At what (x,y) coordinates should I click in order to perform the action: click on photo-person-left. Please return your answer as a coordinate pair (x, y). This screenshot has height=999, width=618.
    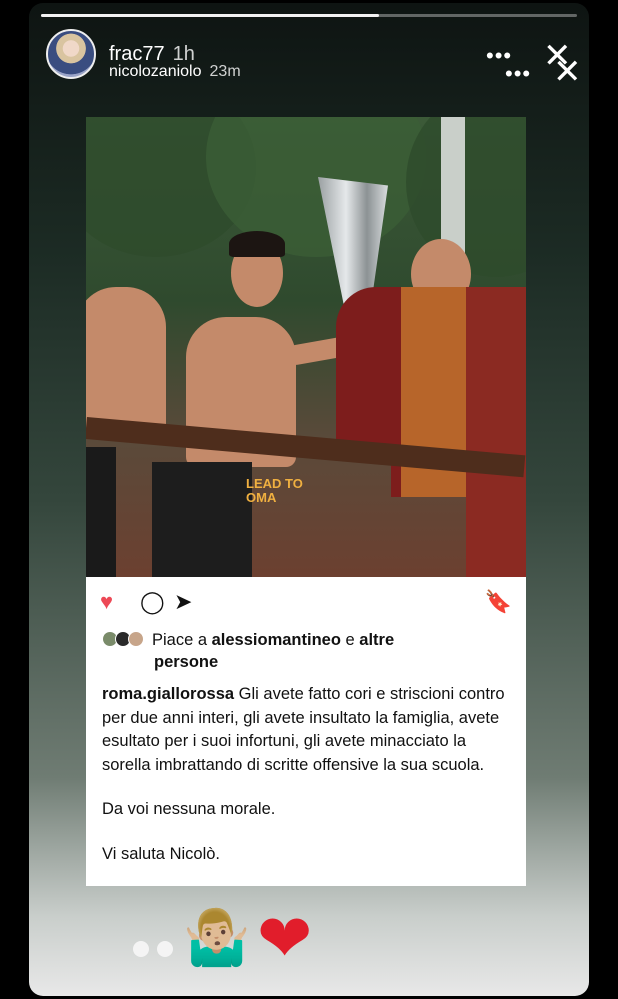
    Looking at the image, I should click on (126, 362).